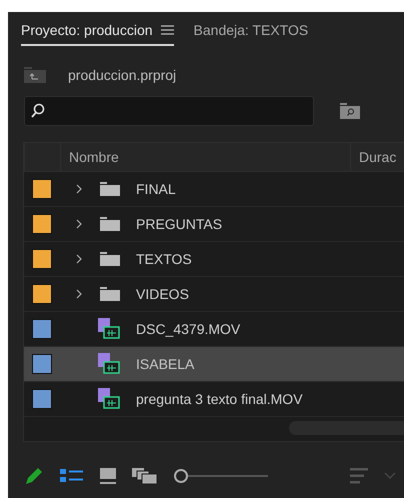 Image resolution: width=404 pixels, height=498 pixels. I want to click on item-name: VIDEOS, so click(162, 294).